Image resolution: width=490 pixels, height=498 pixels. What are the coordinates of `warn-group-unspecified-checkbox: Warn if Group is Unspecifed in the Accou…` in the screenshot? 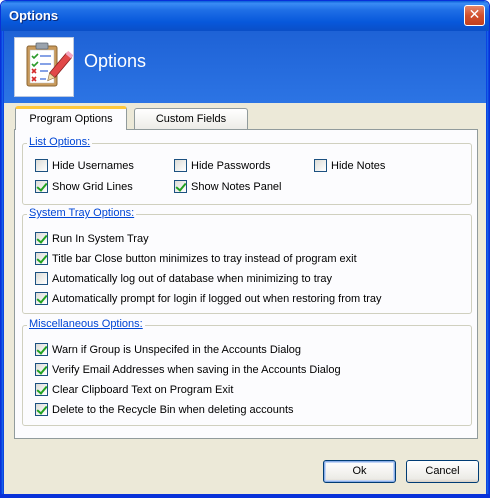 It's located at (168, 349).